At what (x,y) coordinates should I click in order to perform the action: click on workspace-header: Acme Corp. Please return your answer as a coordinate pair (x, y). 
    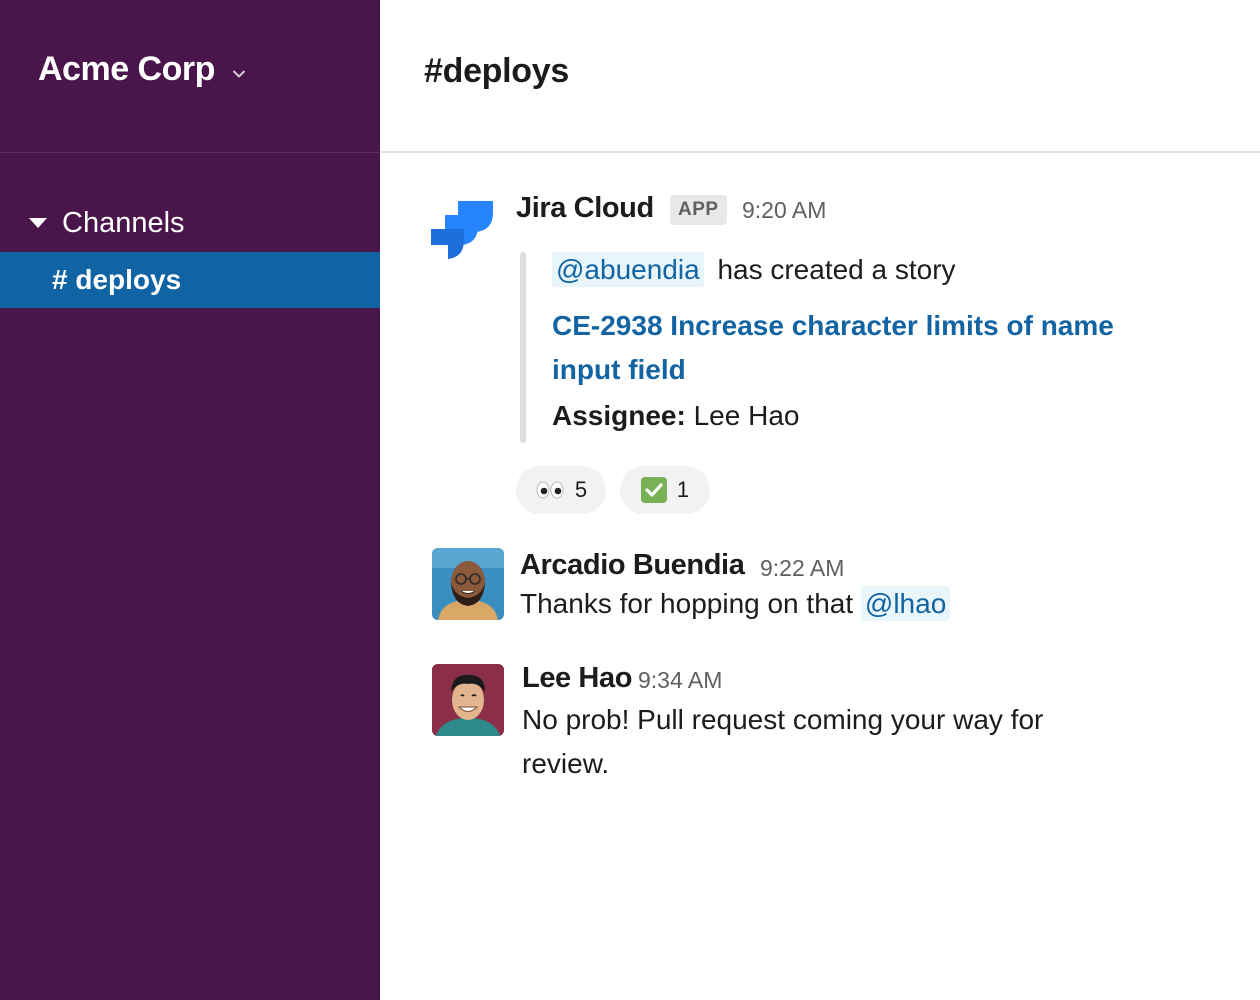
    Looking at the image, I should click on (190, 76).